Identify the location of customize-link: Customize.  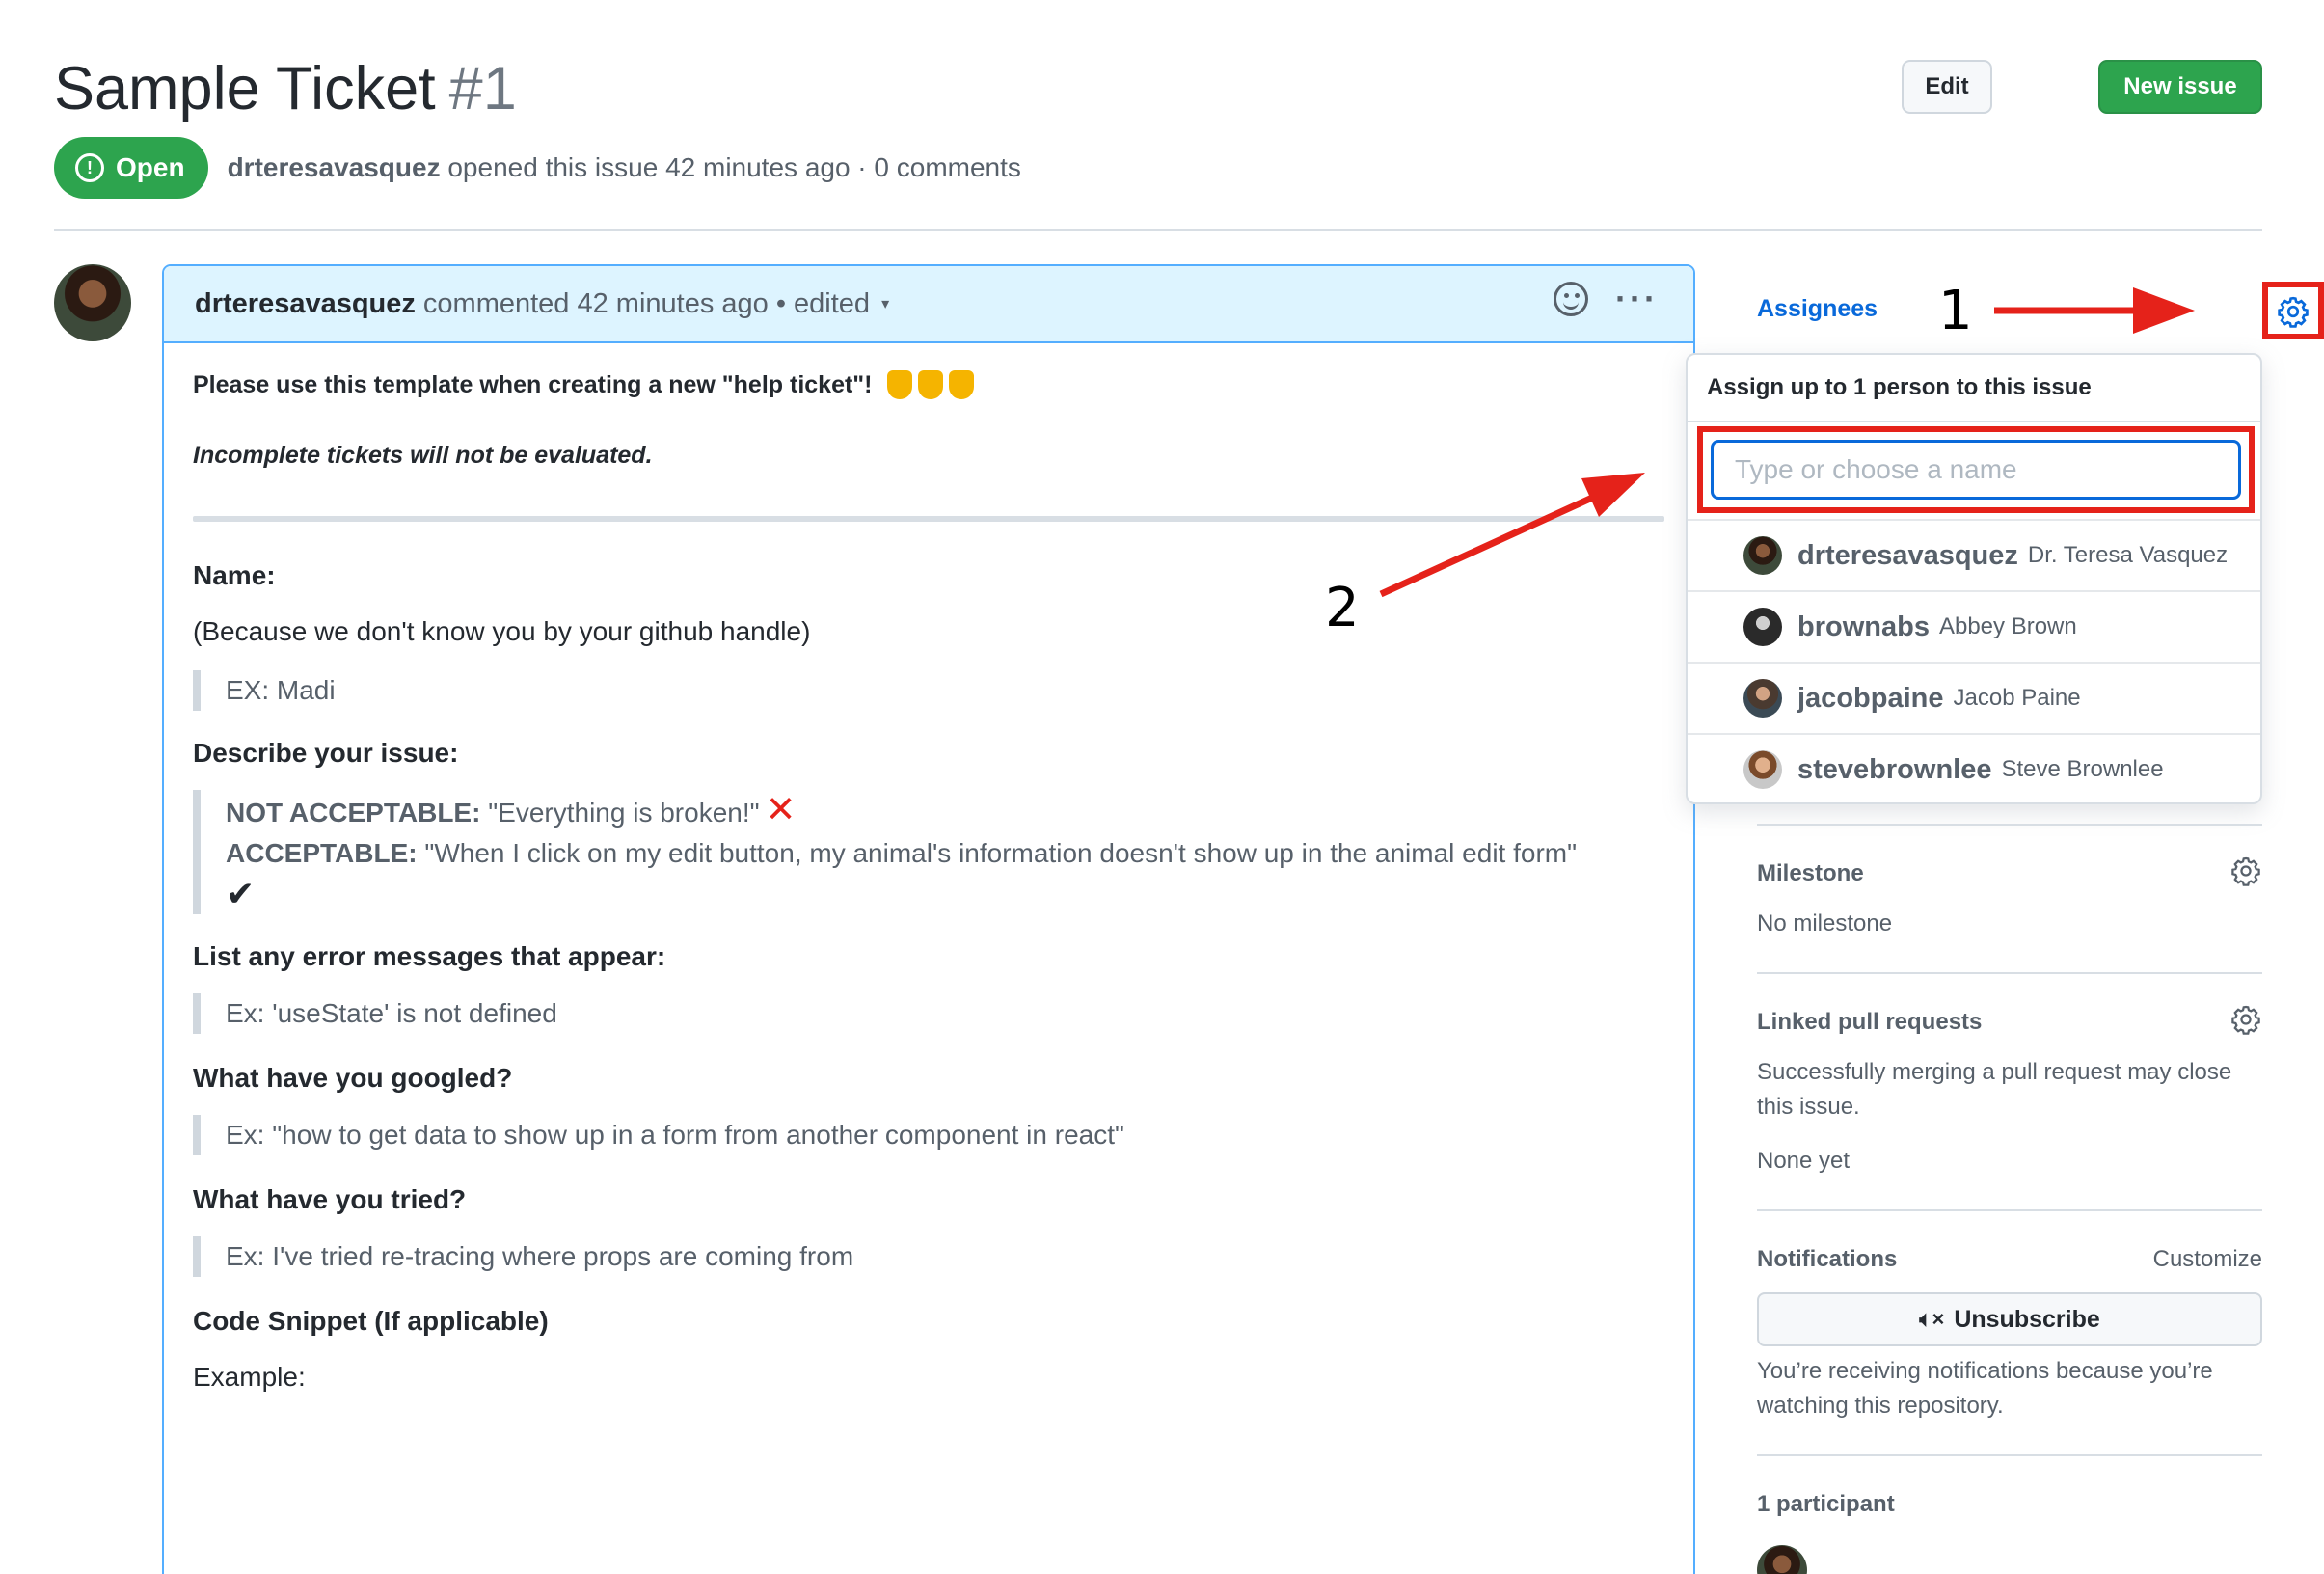
(2208, 1259).